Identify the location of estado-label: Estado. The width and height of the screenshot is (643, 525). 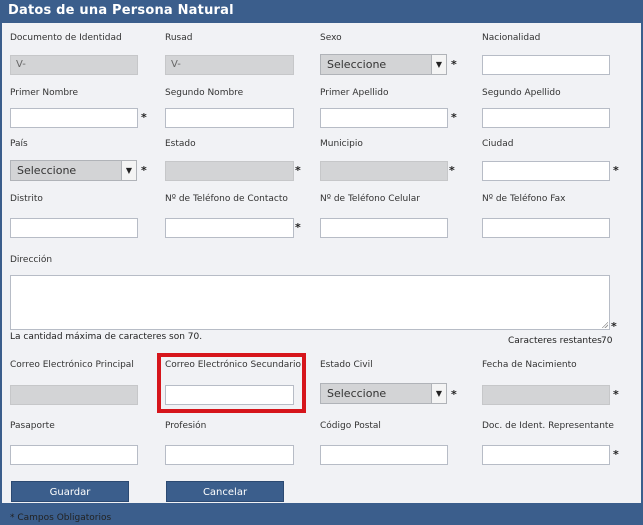
(180, 144).